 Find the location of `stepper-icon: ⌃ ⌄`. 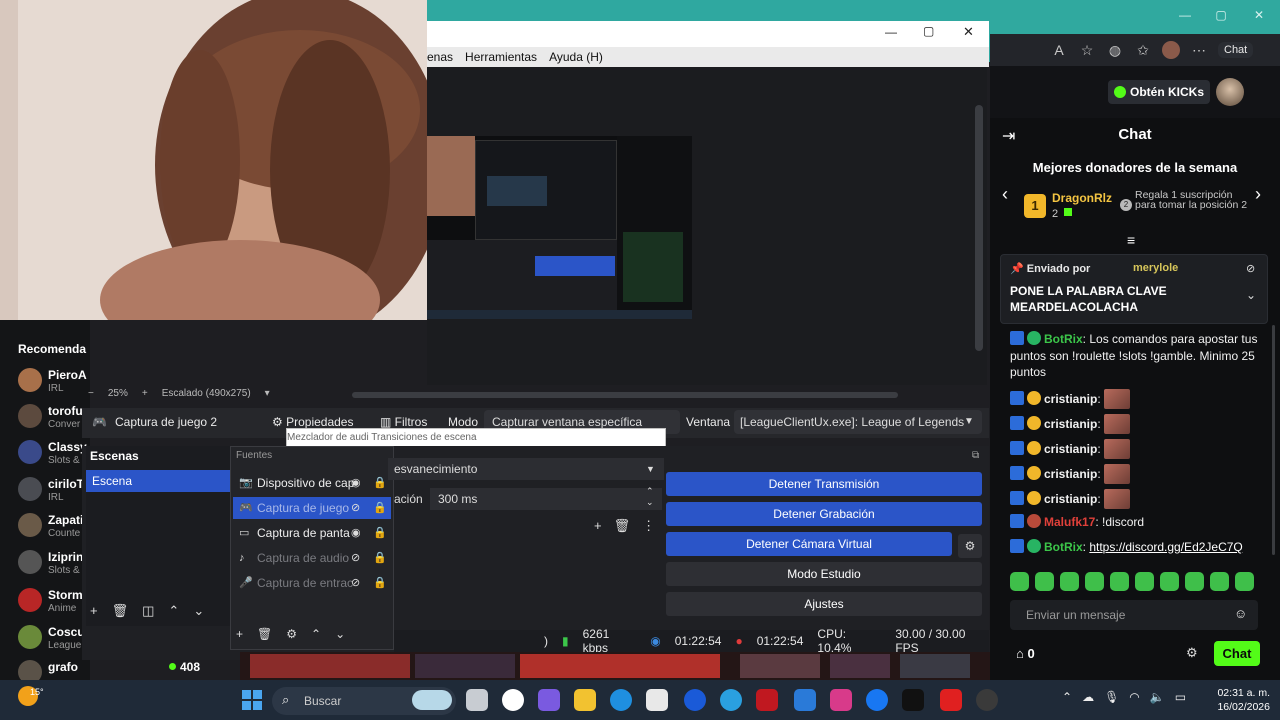

stepper-icon: ⌃ ⌄ is located at coordinates (650, 497).